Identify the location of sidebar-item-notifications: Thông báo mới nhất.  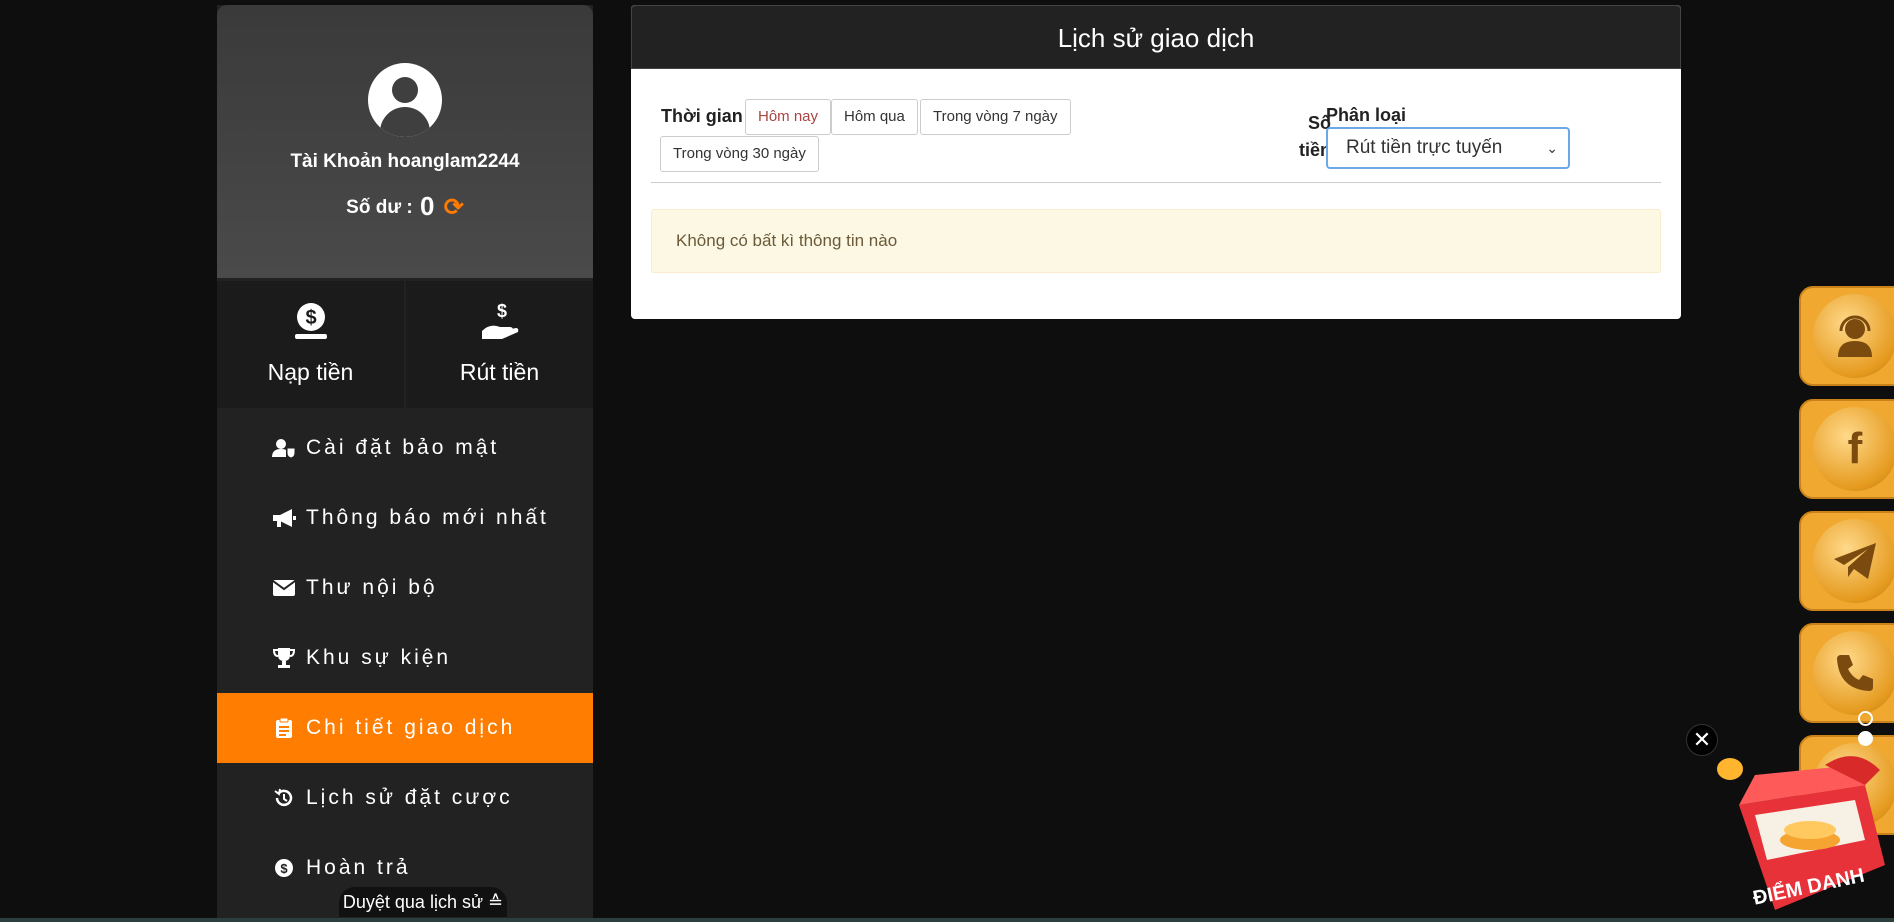
(405, 518).